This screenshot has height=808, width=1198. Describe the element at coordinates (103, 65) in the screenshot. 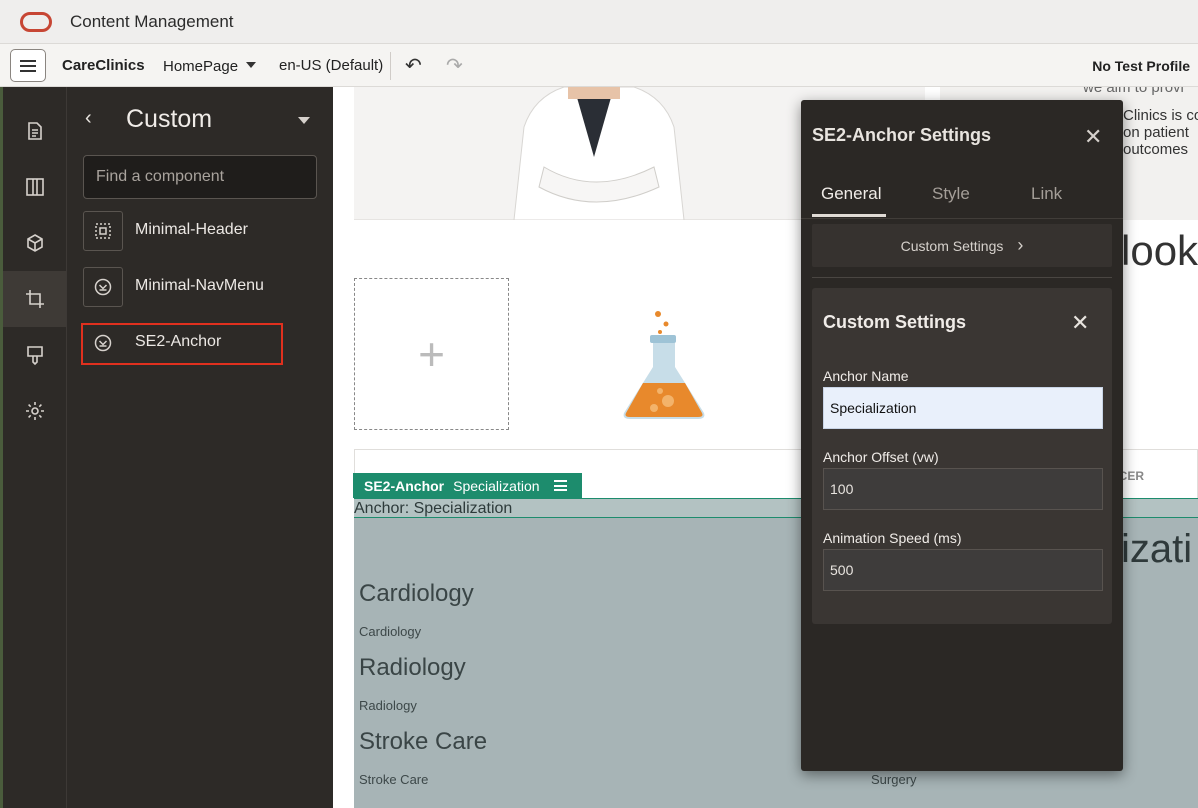

I see `site-name: CareClinics` at that location.